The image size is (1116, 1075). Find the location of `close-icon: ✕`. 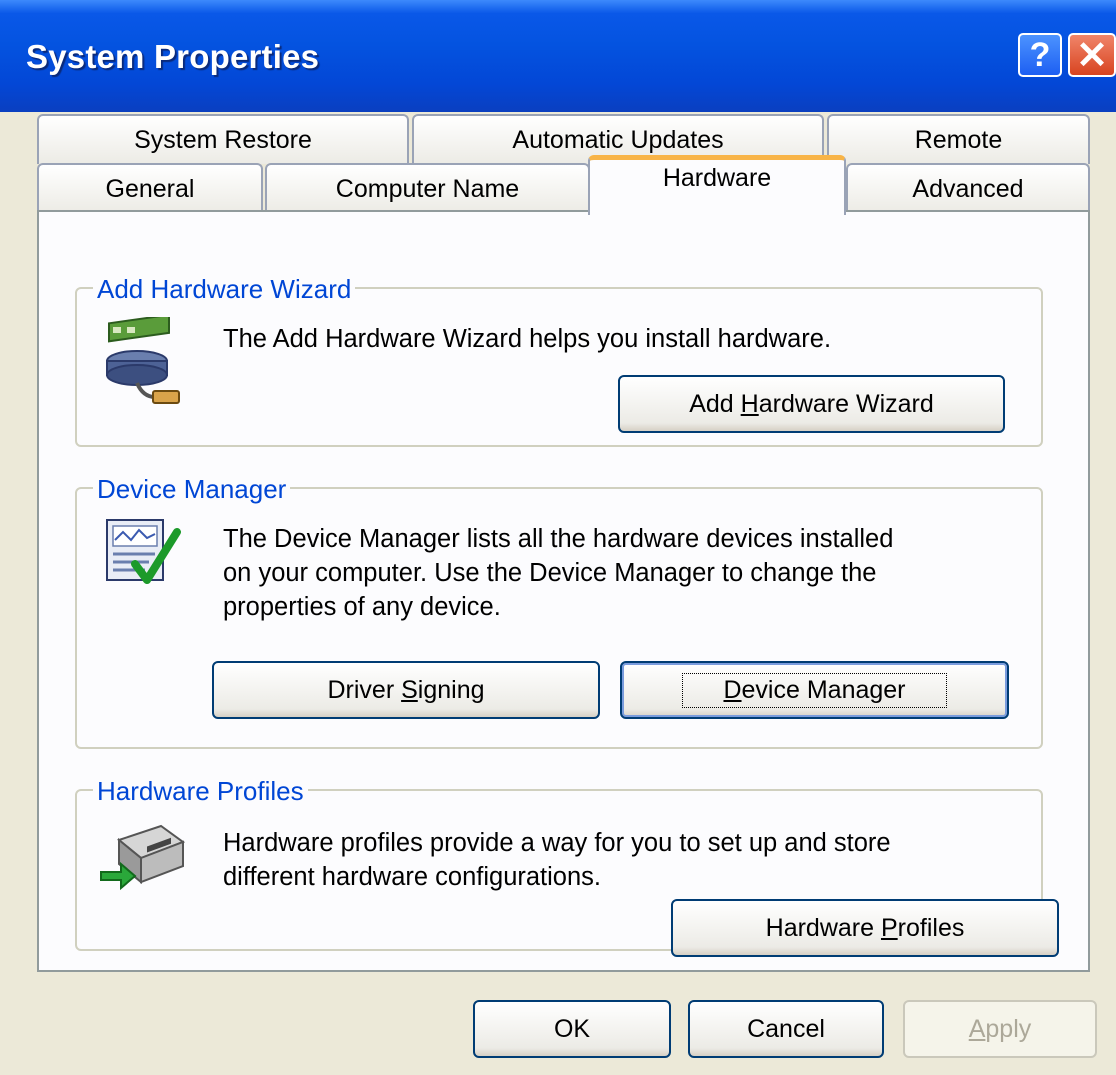

close-icon: ✕ is located at coordinates (1092, 55).